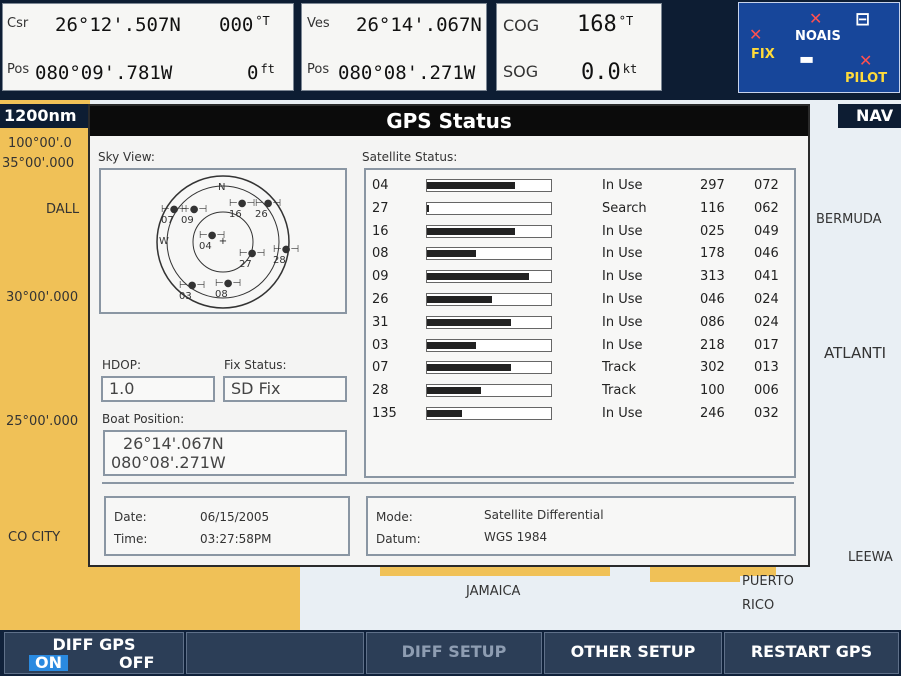  I want to click on cog-value: 168 °T, so click(605, 24).